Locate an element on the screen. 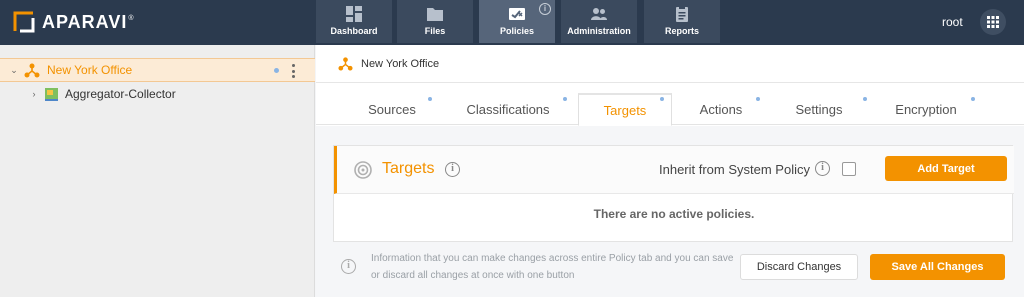 Image resolution: width=1024 pixels, height=297 pixels. grid-icon is located at coordinates (993, 22).